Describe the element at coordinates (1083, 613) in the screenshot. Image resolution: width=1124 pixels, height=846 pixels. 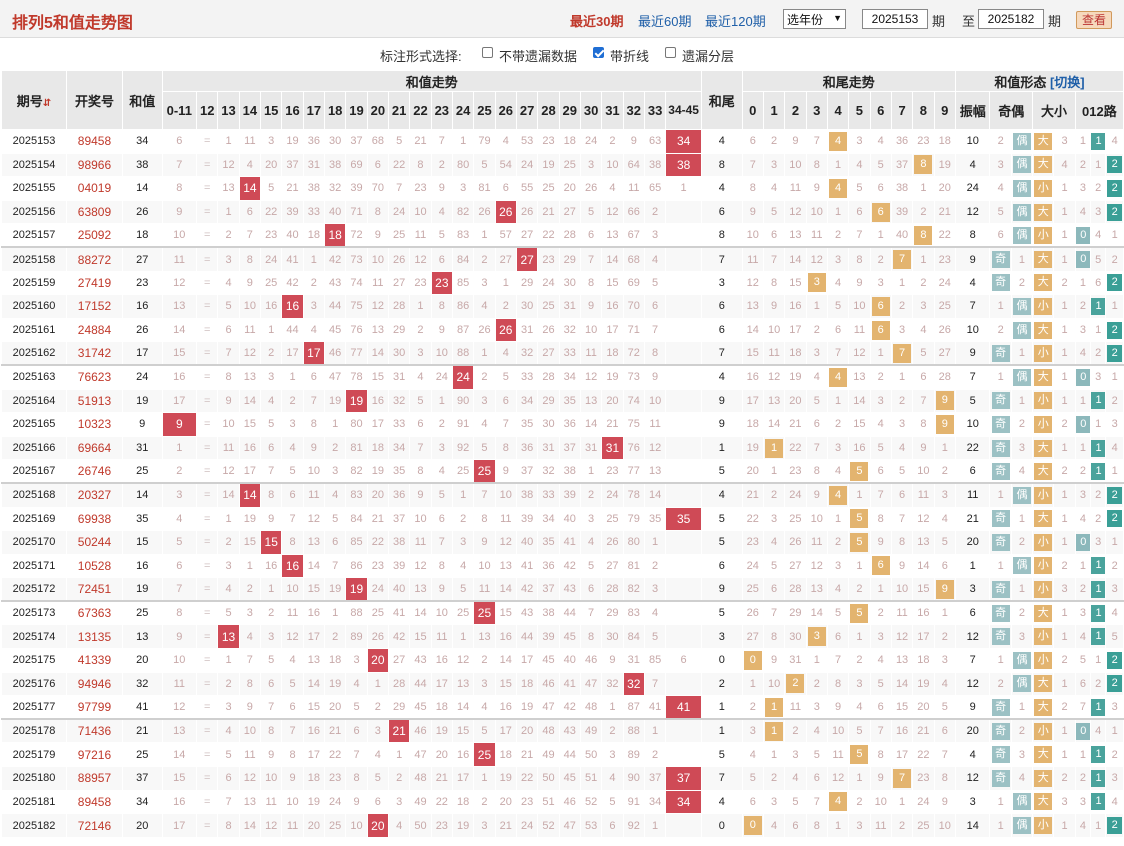
I see `route-cell: 3` at that location.